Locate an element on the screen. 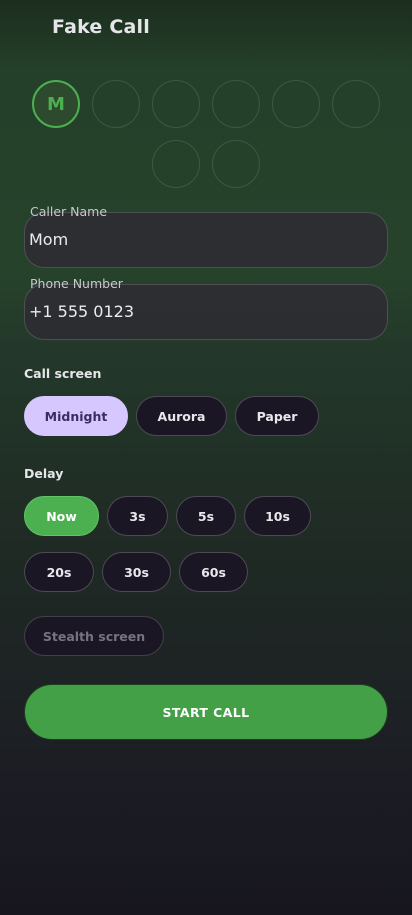  theme-option-paper: Paper is located at coordinates (277, 416).